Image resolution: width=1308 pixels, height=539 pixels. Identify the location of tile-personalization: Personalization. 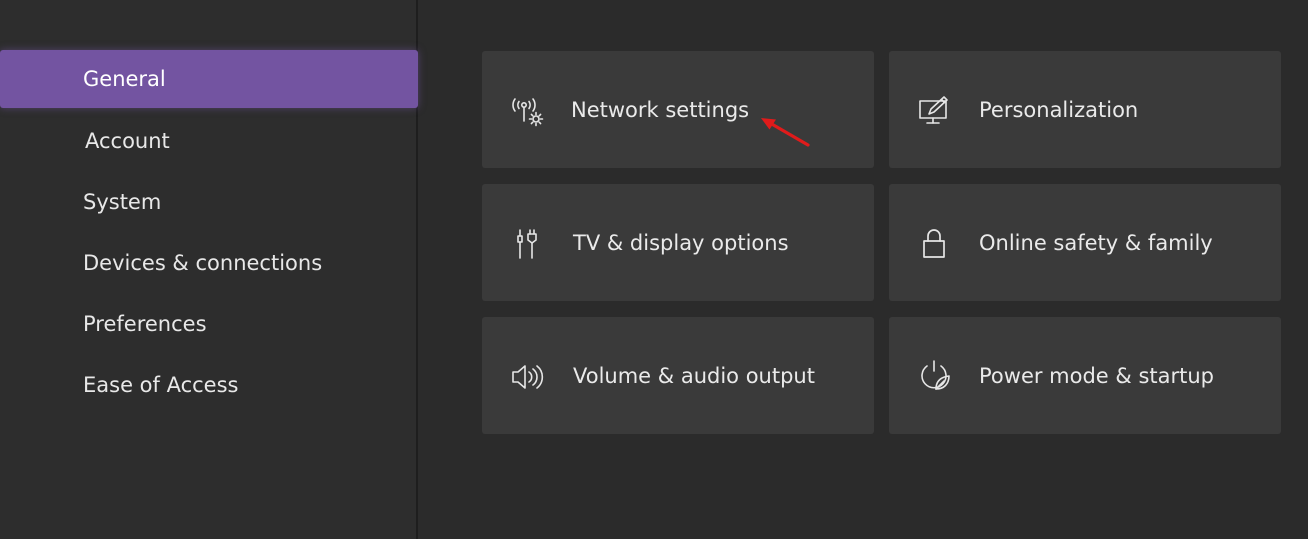
(1085, 109).